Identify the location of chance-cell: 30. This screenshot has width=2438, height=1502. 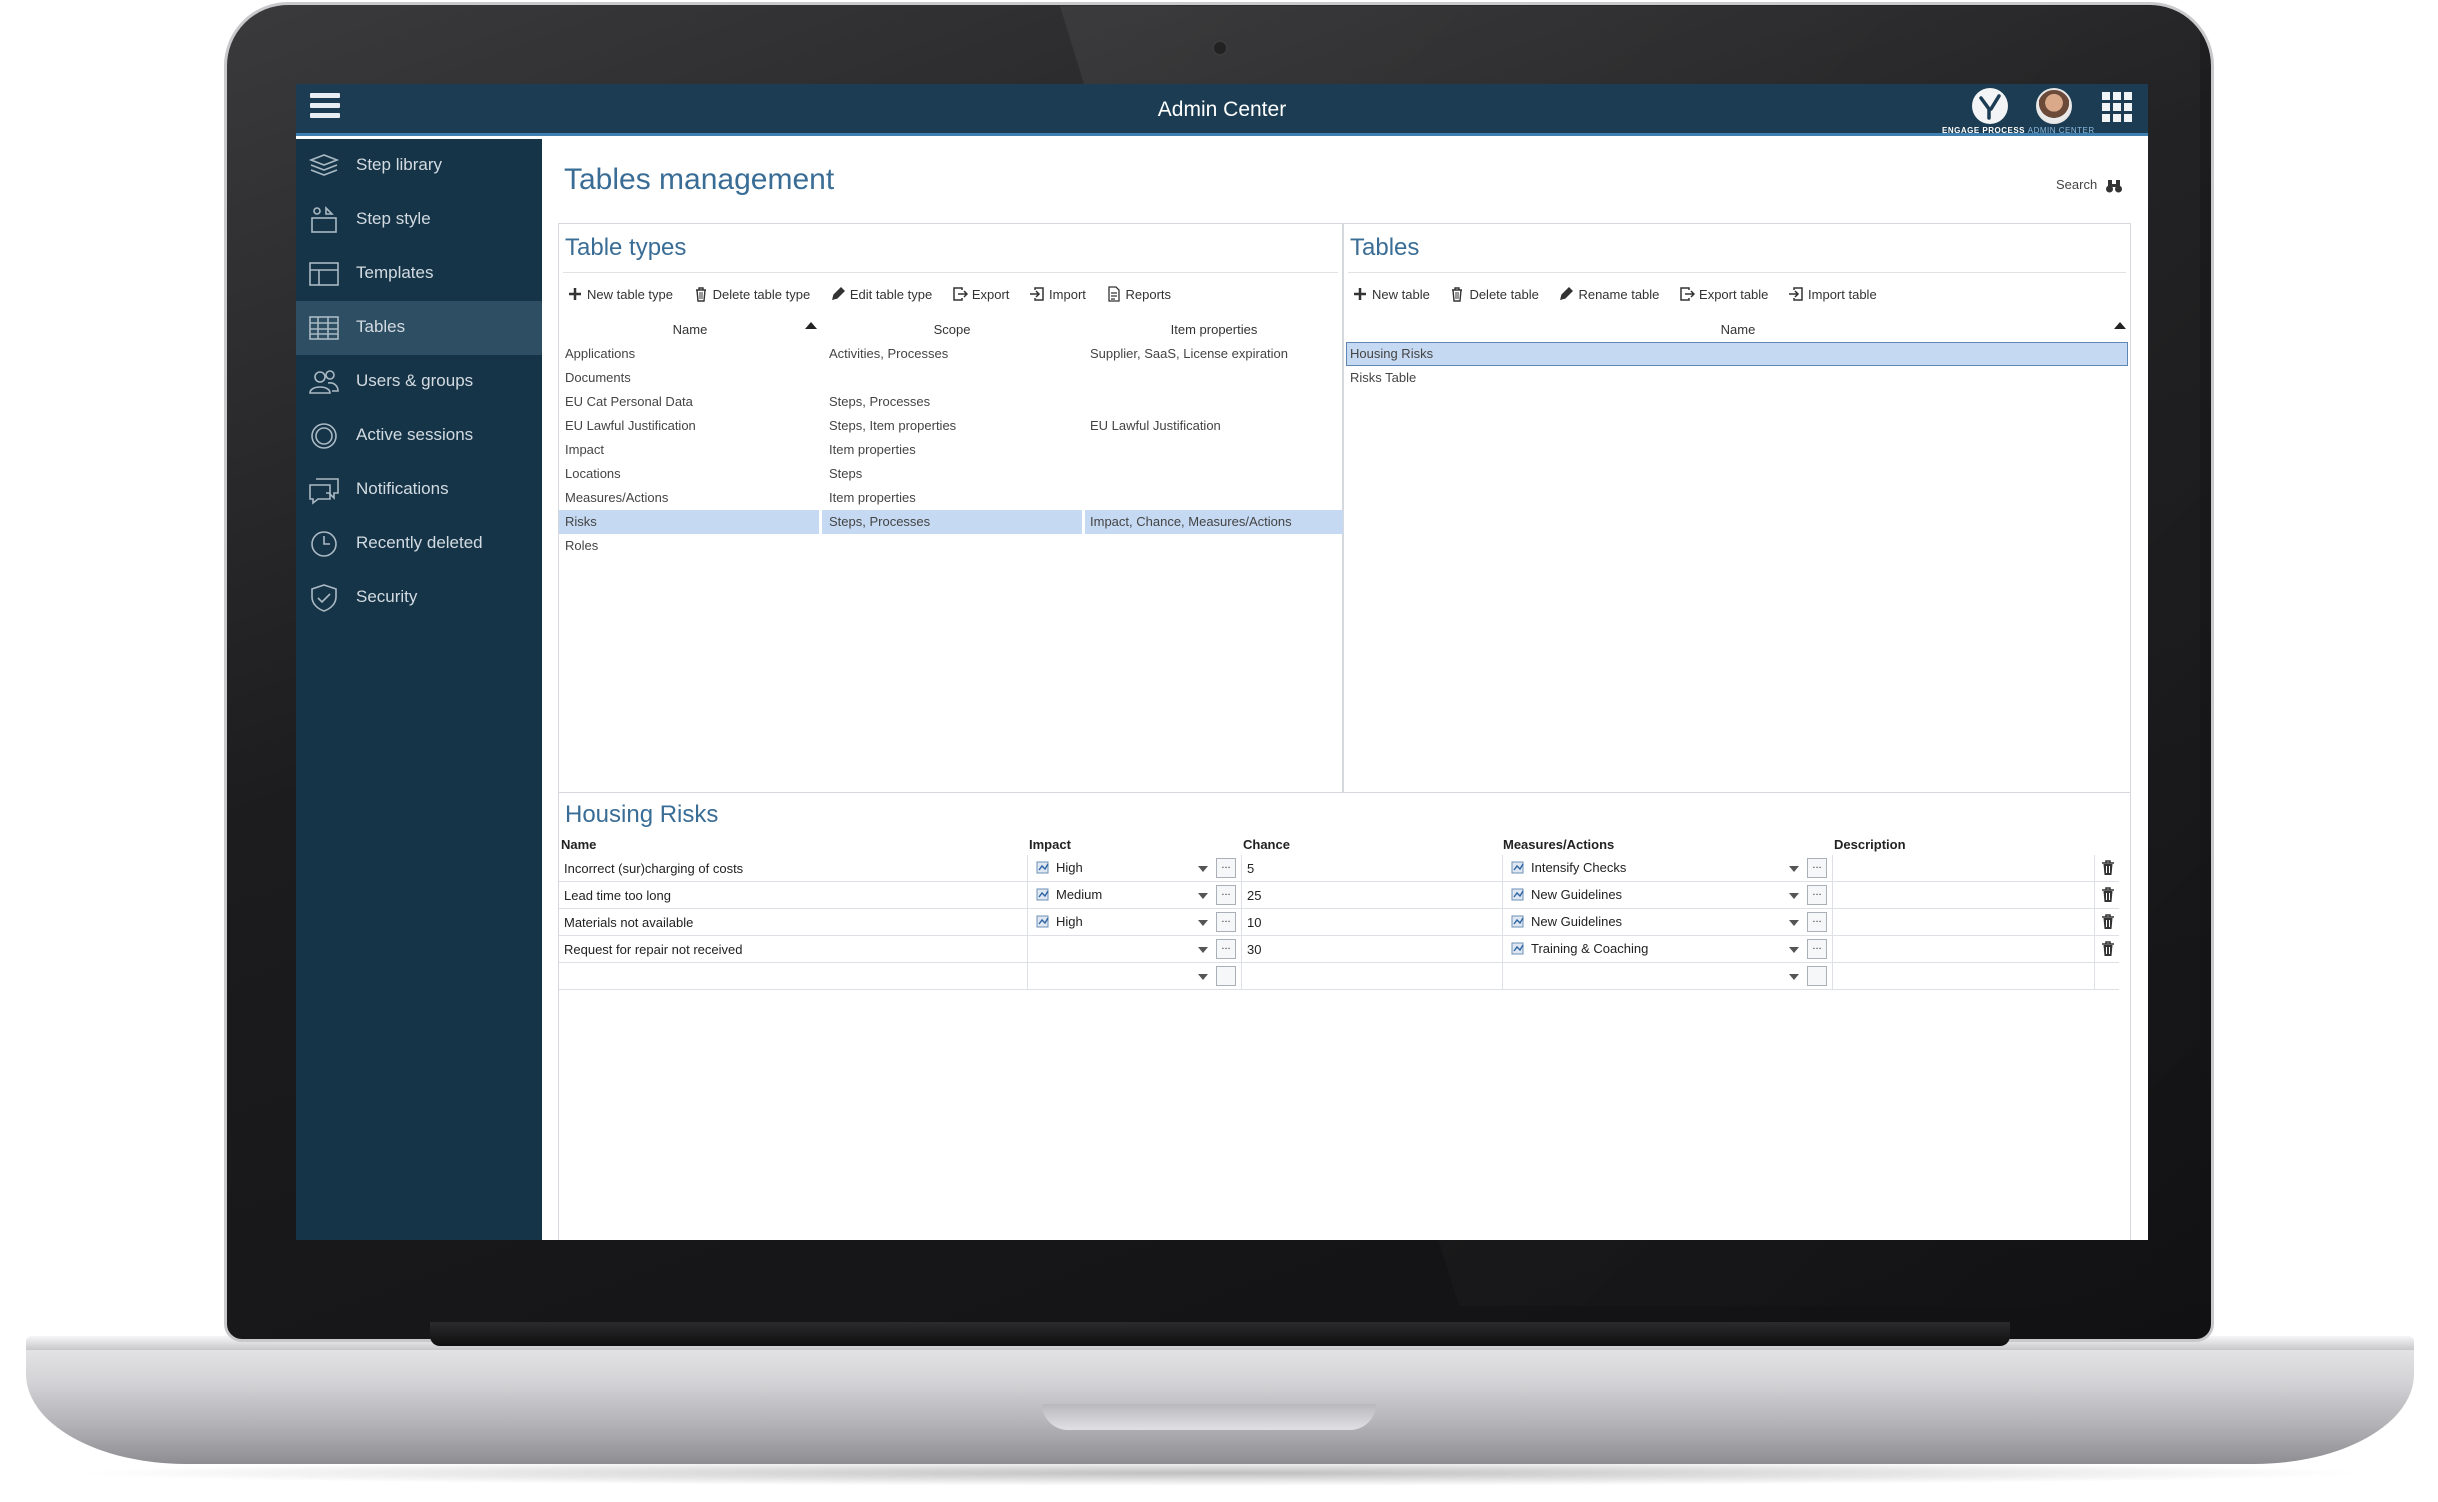
(1372, 949).